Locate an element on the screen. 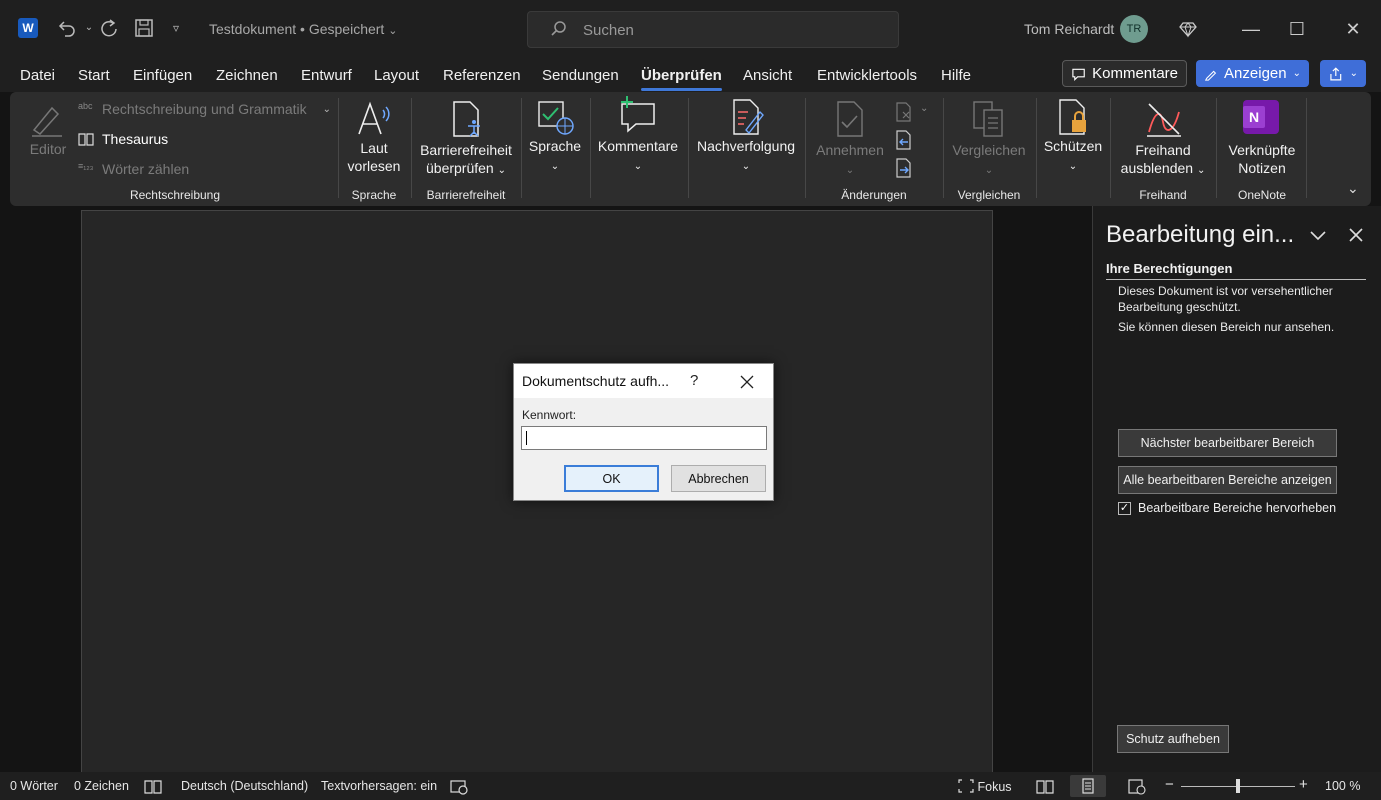 Image resolution: width=1381 pixels, height=800 pixels. cancel-button: Abbrechen is located at coordinates (718, 478).